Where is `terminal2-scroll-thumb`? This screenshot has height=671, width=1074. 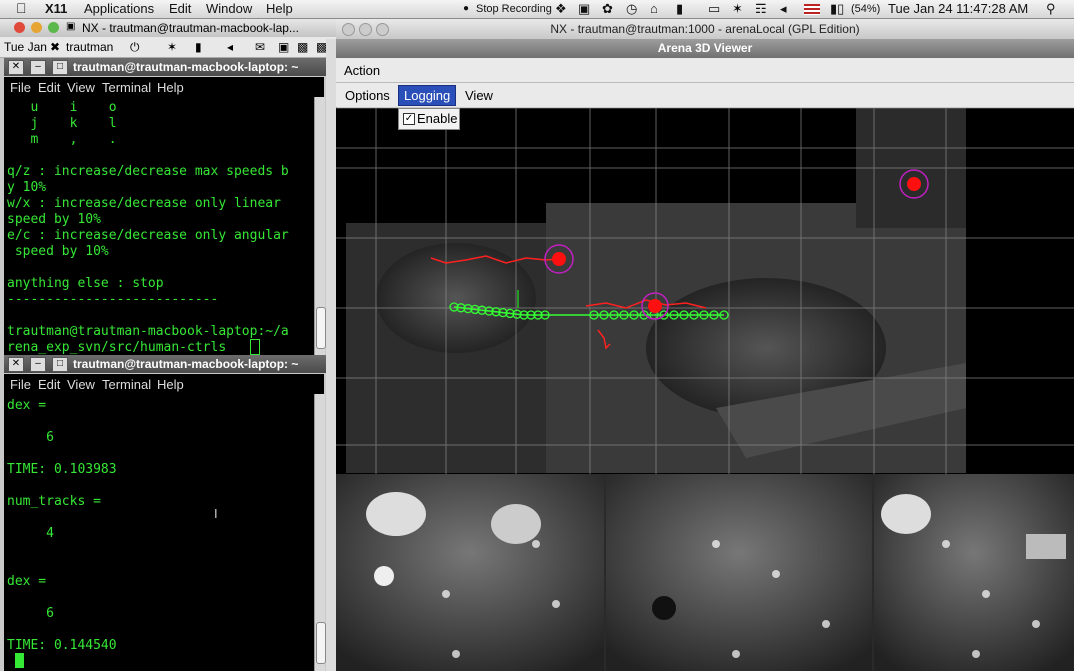 terminal2-scroll-thumb is located at coordinates (321, 643).